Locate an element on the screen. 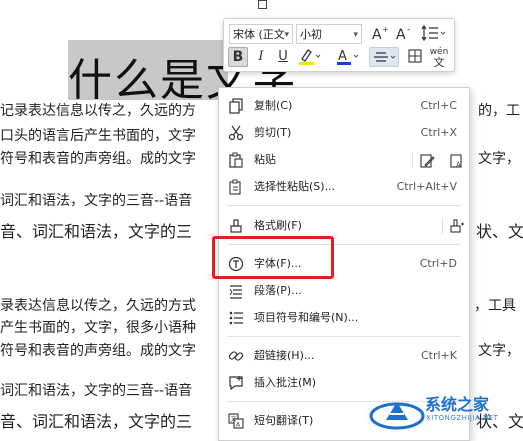  shrink-font-button: A- is located at coordinates (404, 34).